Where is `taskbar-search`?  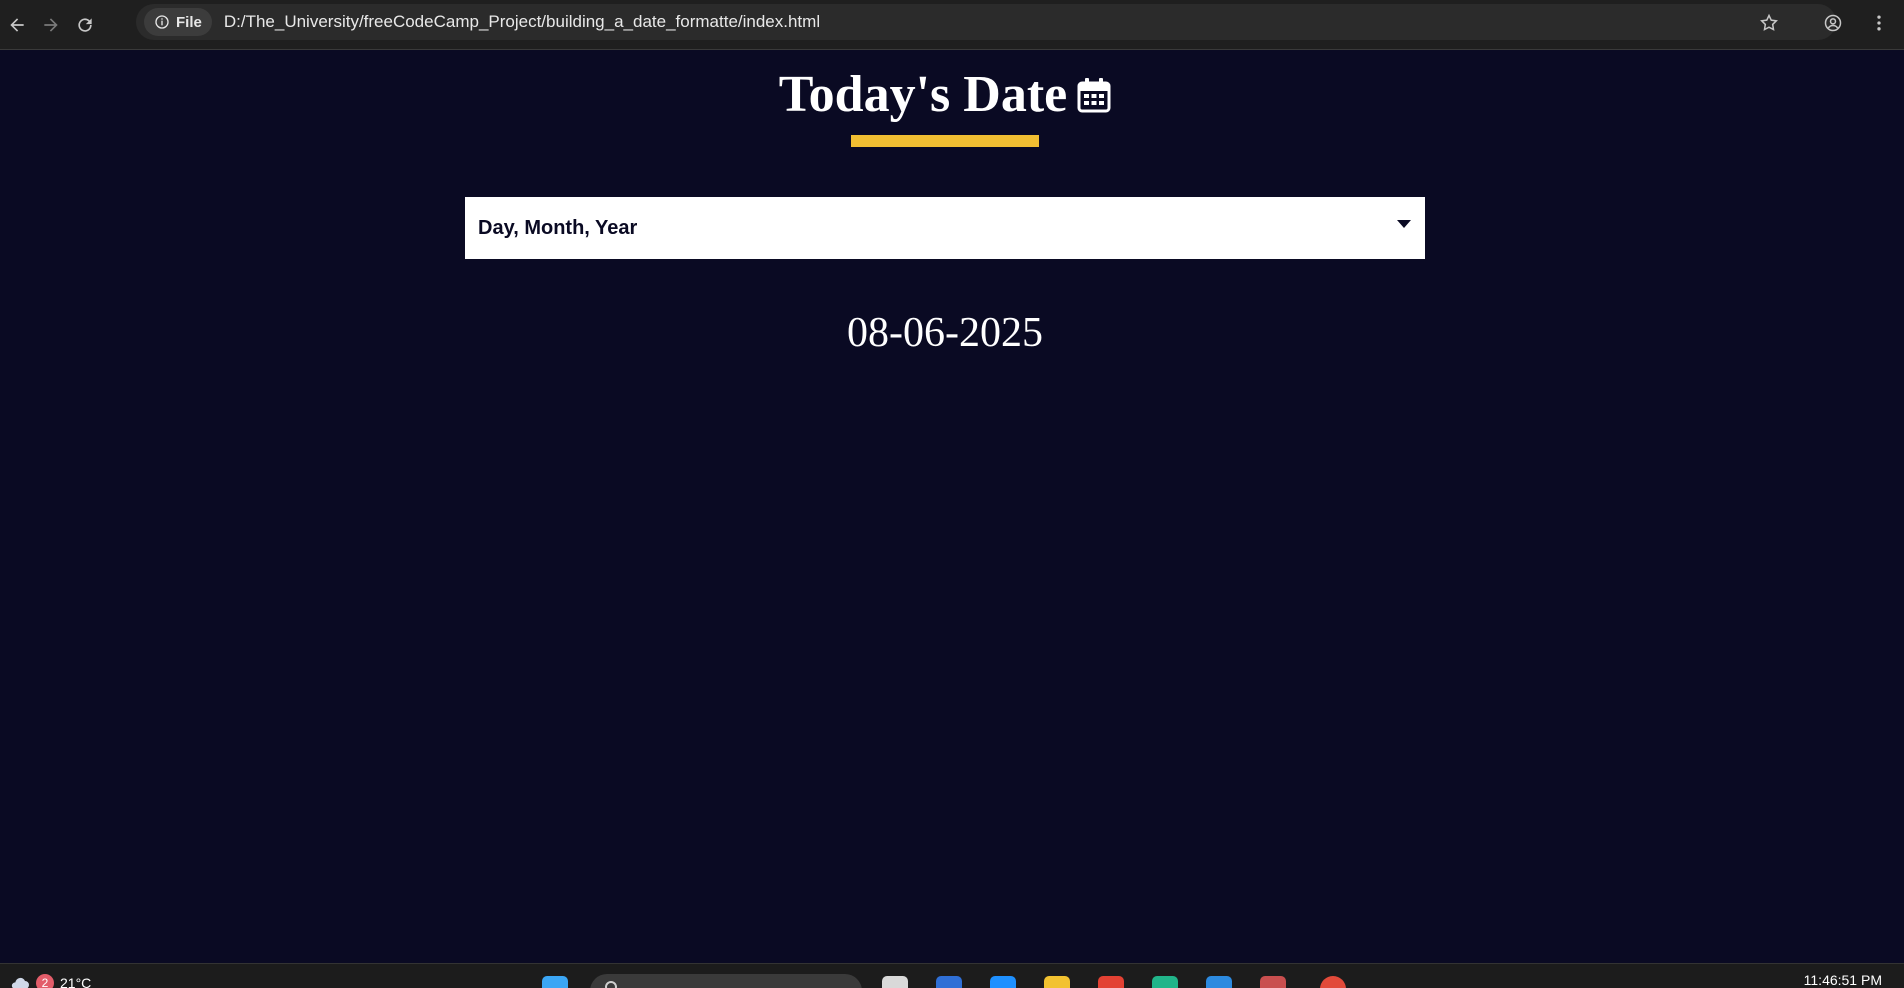
taskbar-search is located at coordinates (726, 981).